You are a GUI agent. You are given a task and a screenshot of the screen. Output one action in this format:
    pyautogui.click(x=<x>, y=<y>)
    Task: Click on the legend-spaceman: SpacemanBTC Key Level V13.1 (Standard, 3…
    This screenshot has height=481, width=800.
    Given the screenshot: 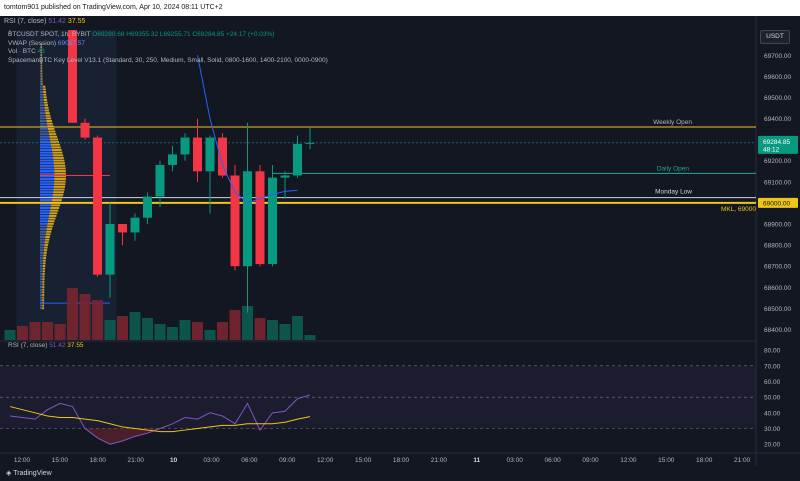 What is the action you would take?
    pyautogui.click(x=168, y=60)
    